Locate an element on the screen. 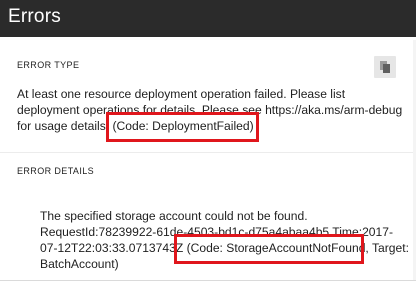 This screenshot has height=281, width=416. blade-header: Errors is located at coordinates (208, 18).